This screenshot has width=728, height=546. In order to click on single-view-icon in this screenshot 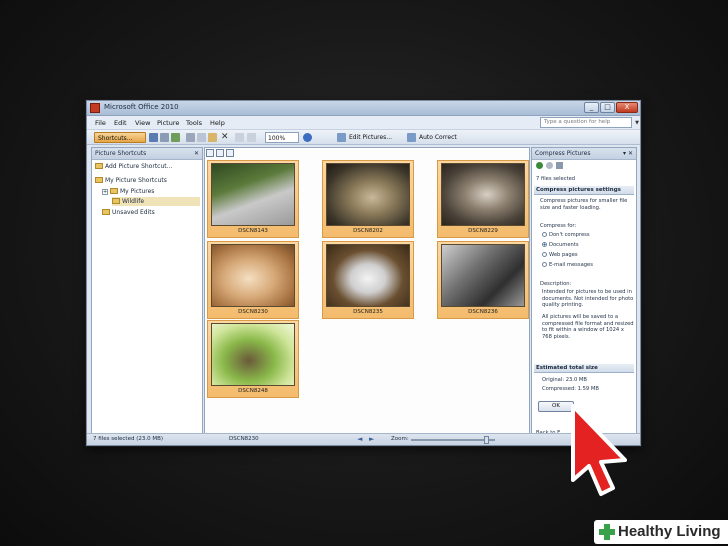, I will do `click(230, 153)`.